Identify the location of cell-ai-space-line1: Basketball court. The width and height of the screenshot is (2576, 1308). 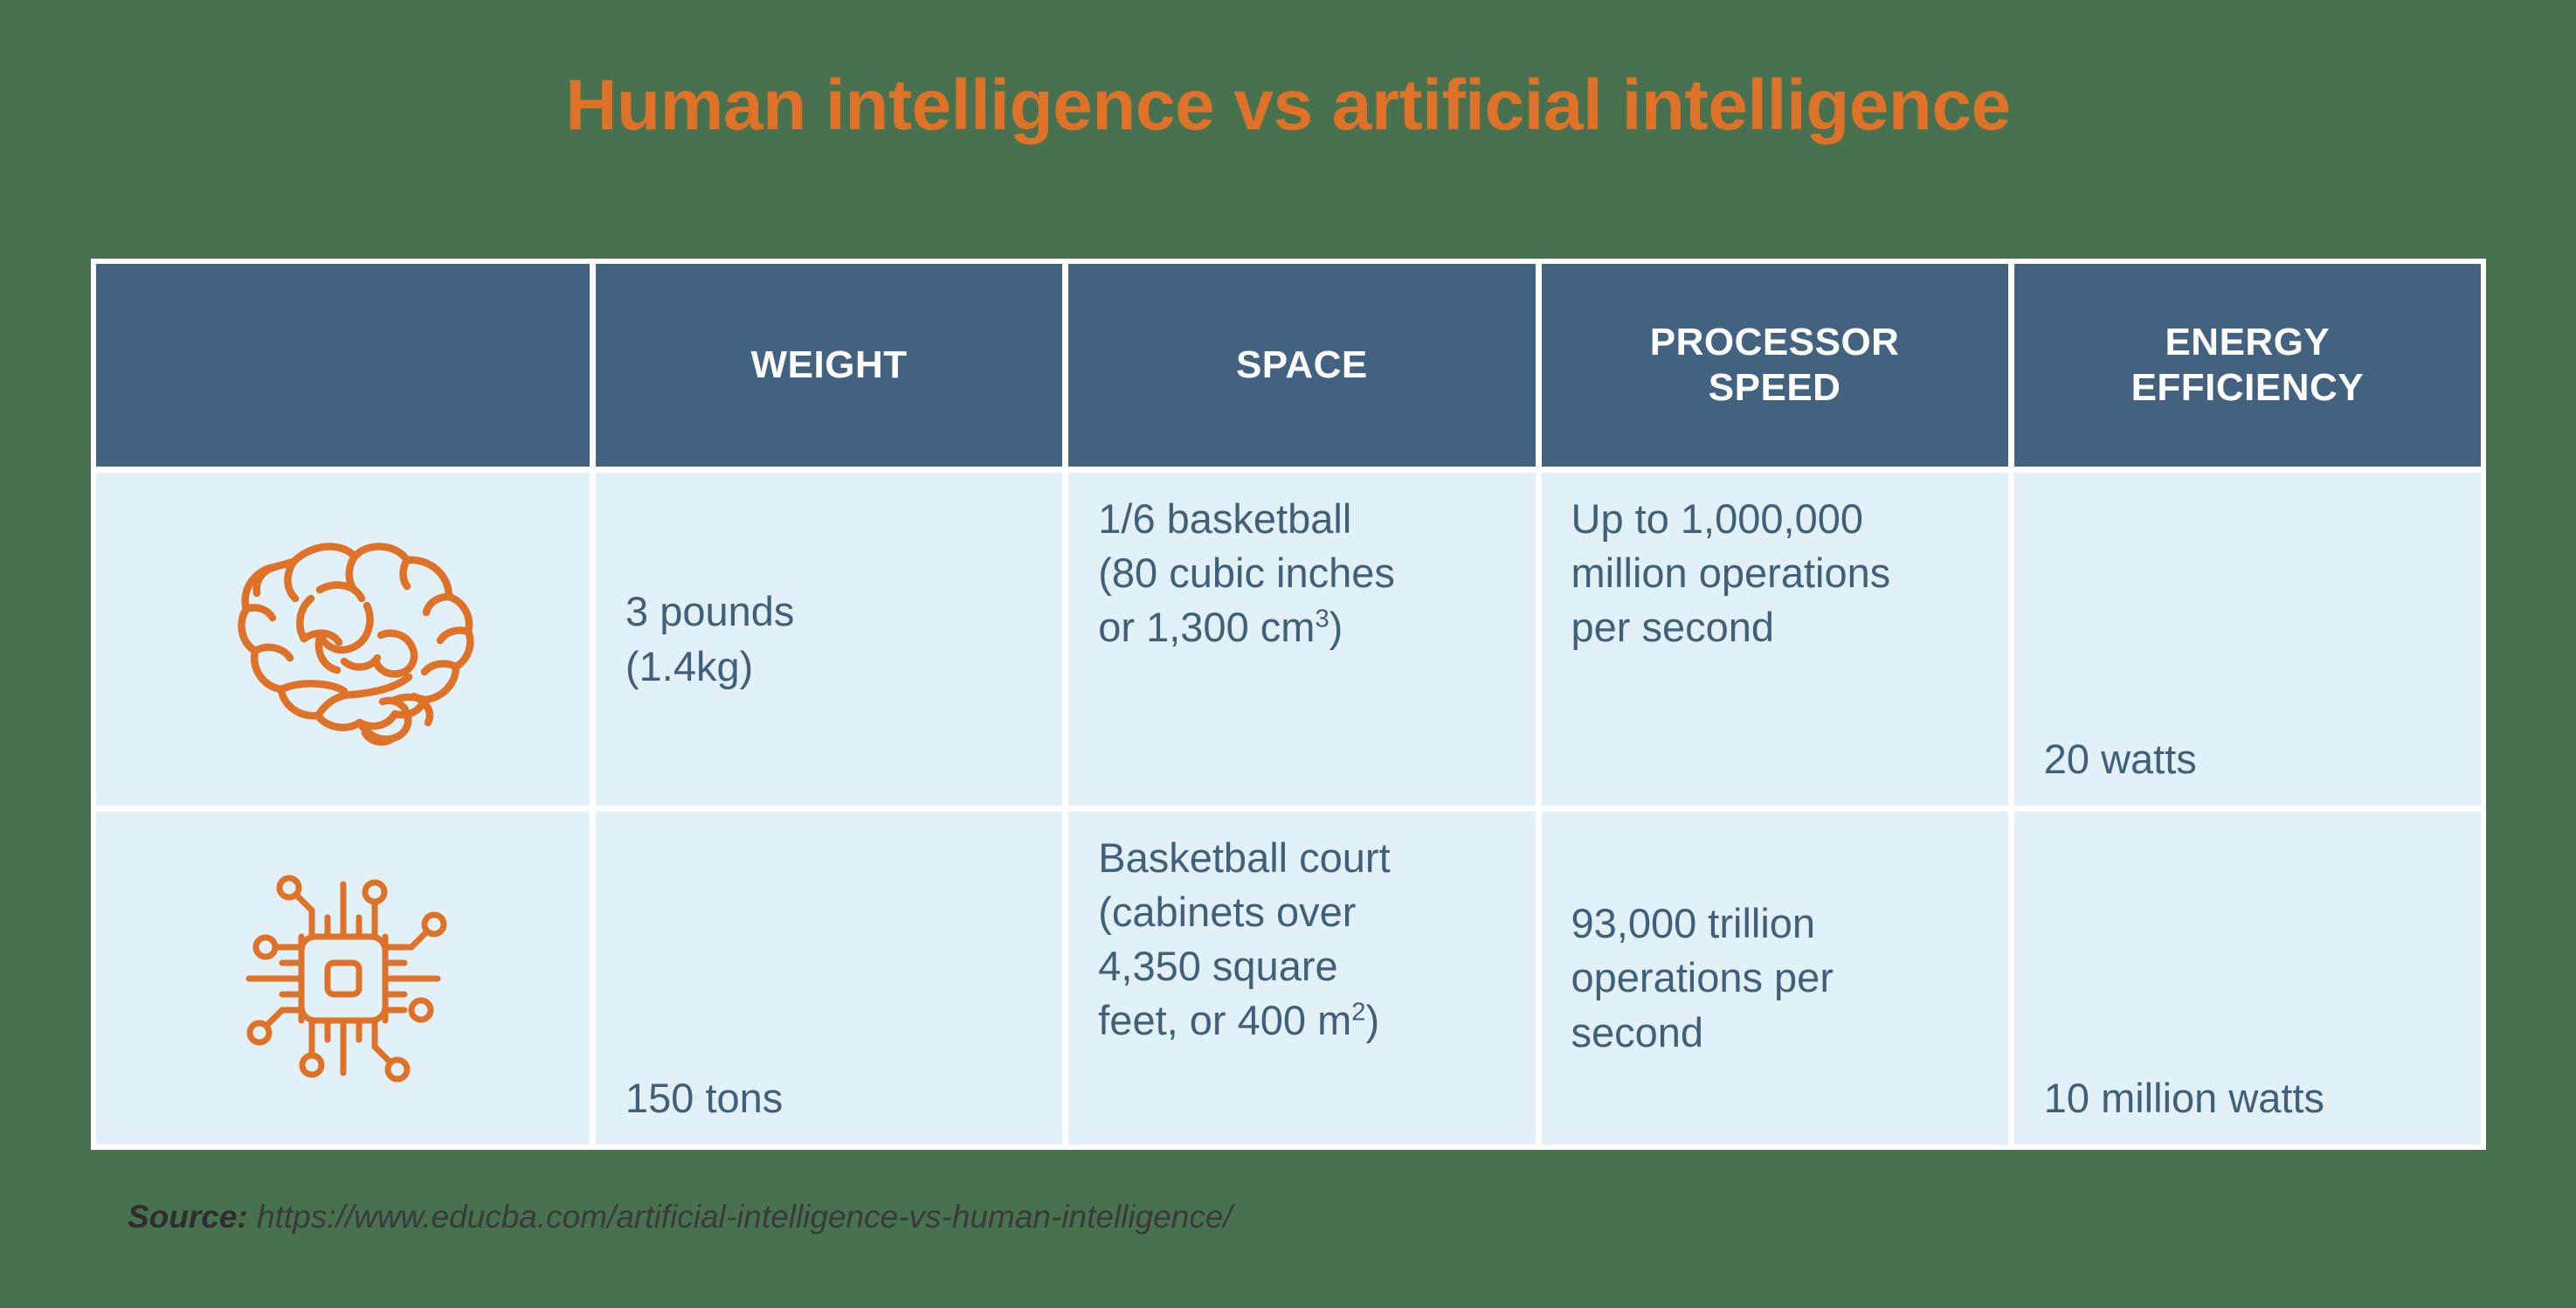
(1244, 857).